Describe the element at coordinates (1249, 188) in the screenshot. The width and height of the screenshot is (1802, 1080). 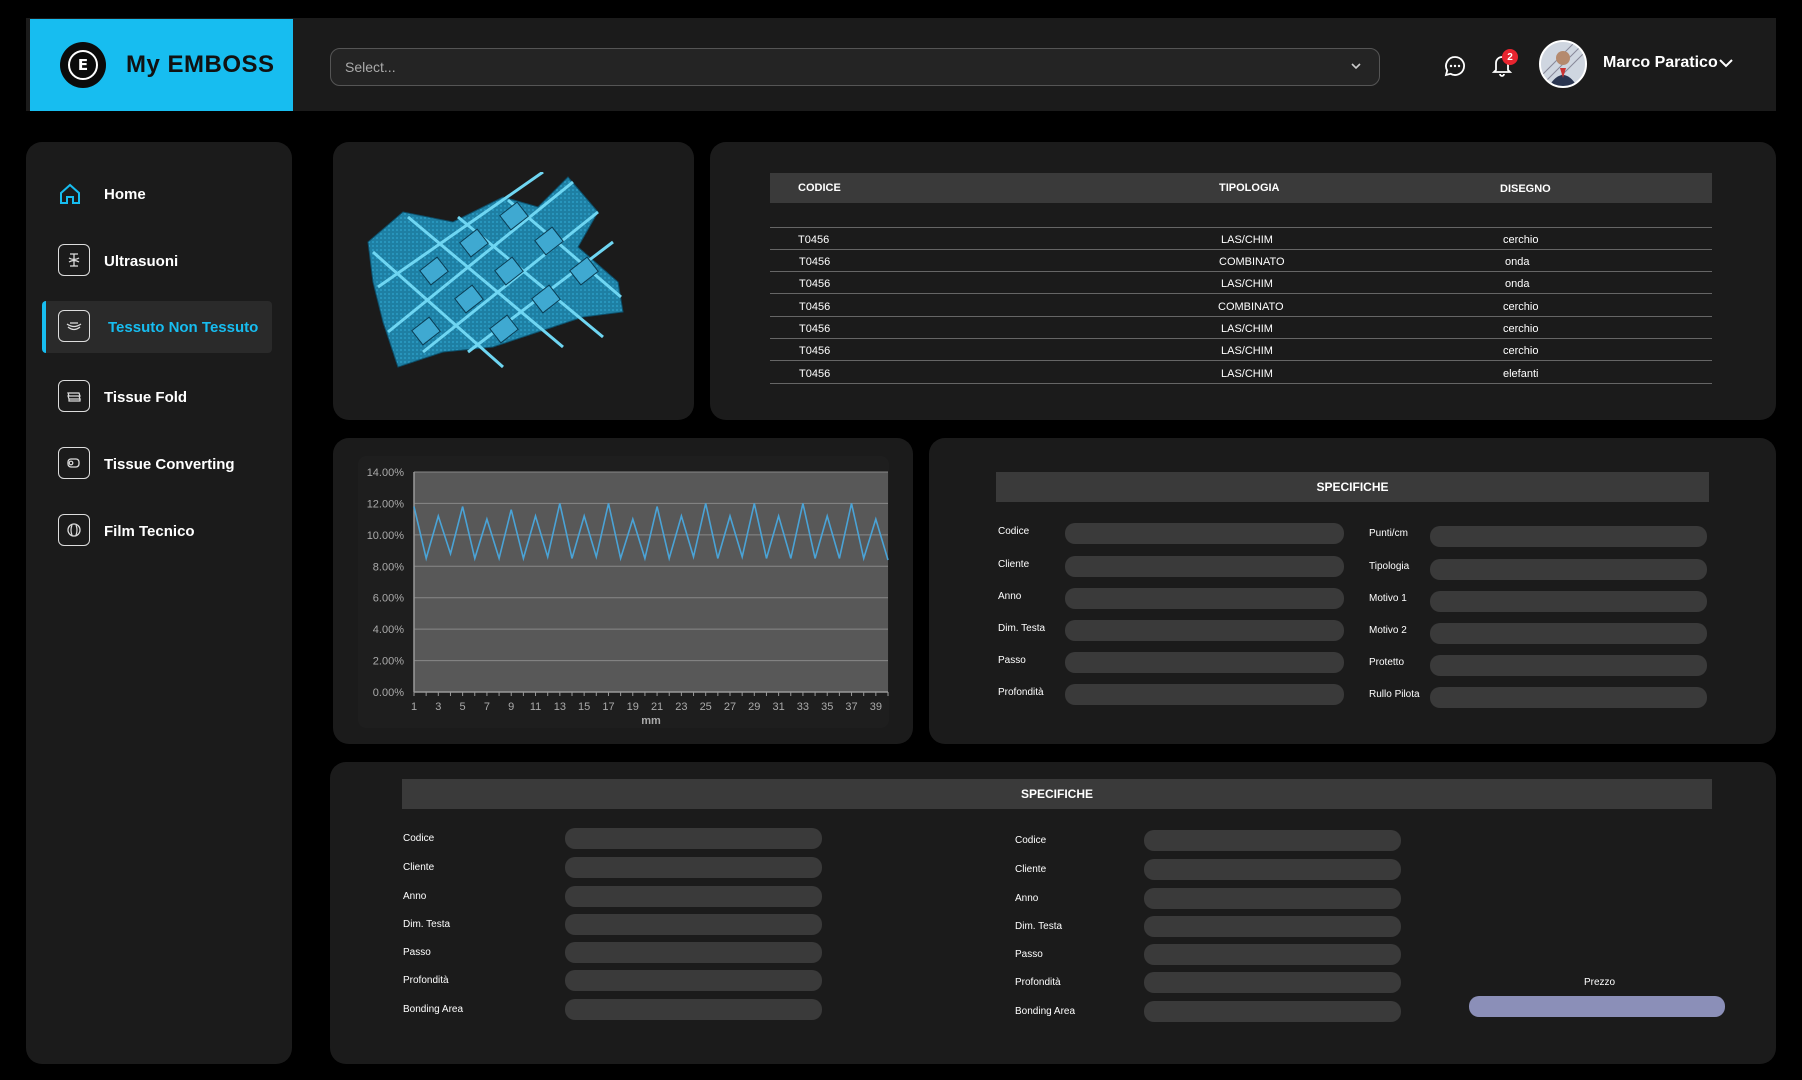
I see `column-header-tipologia: TIPOLOGIA` at that location.